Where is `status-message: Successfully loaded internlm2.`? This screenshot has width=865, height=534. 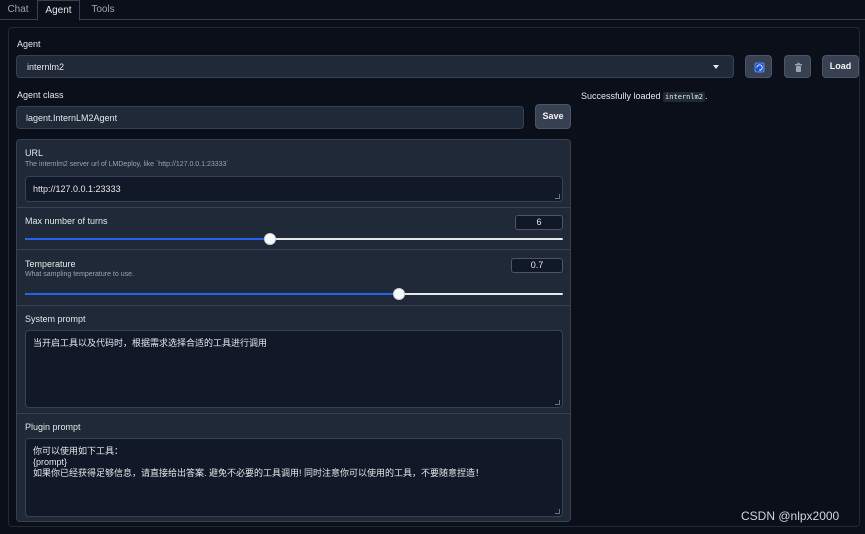 status-message: Successfully loaded internlm2. is located at coordinates (644, 96).